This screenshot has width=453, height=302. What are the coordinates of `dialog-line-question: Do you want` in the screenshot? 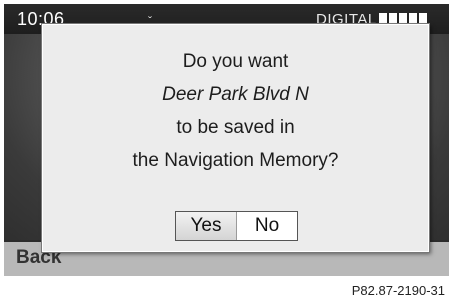 It's located at (235, 61).